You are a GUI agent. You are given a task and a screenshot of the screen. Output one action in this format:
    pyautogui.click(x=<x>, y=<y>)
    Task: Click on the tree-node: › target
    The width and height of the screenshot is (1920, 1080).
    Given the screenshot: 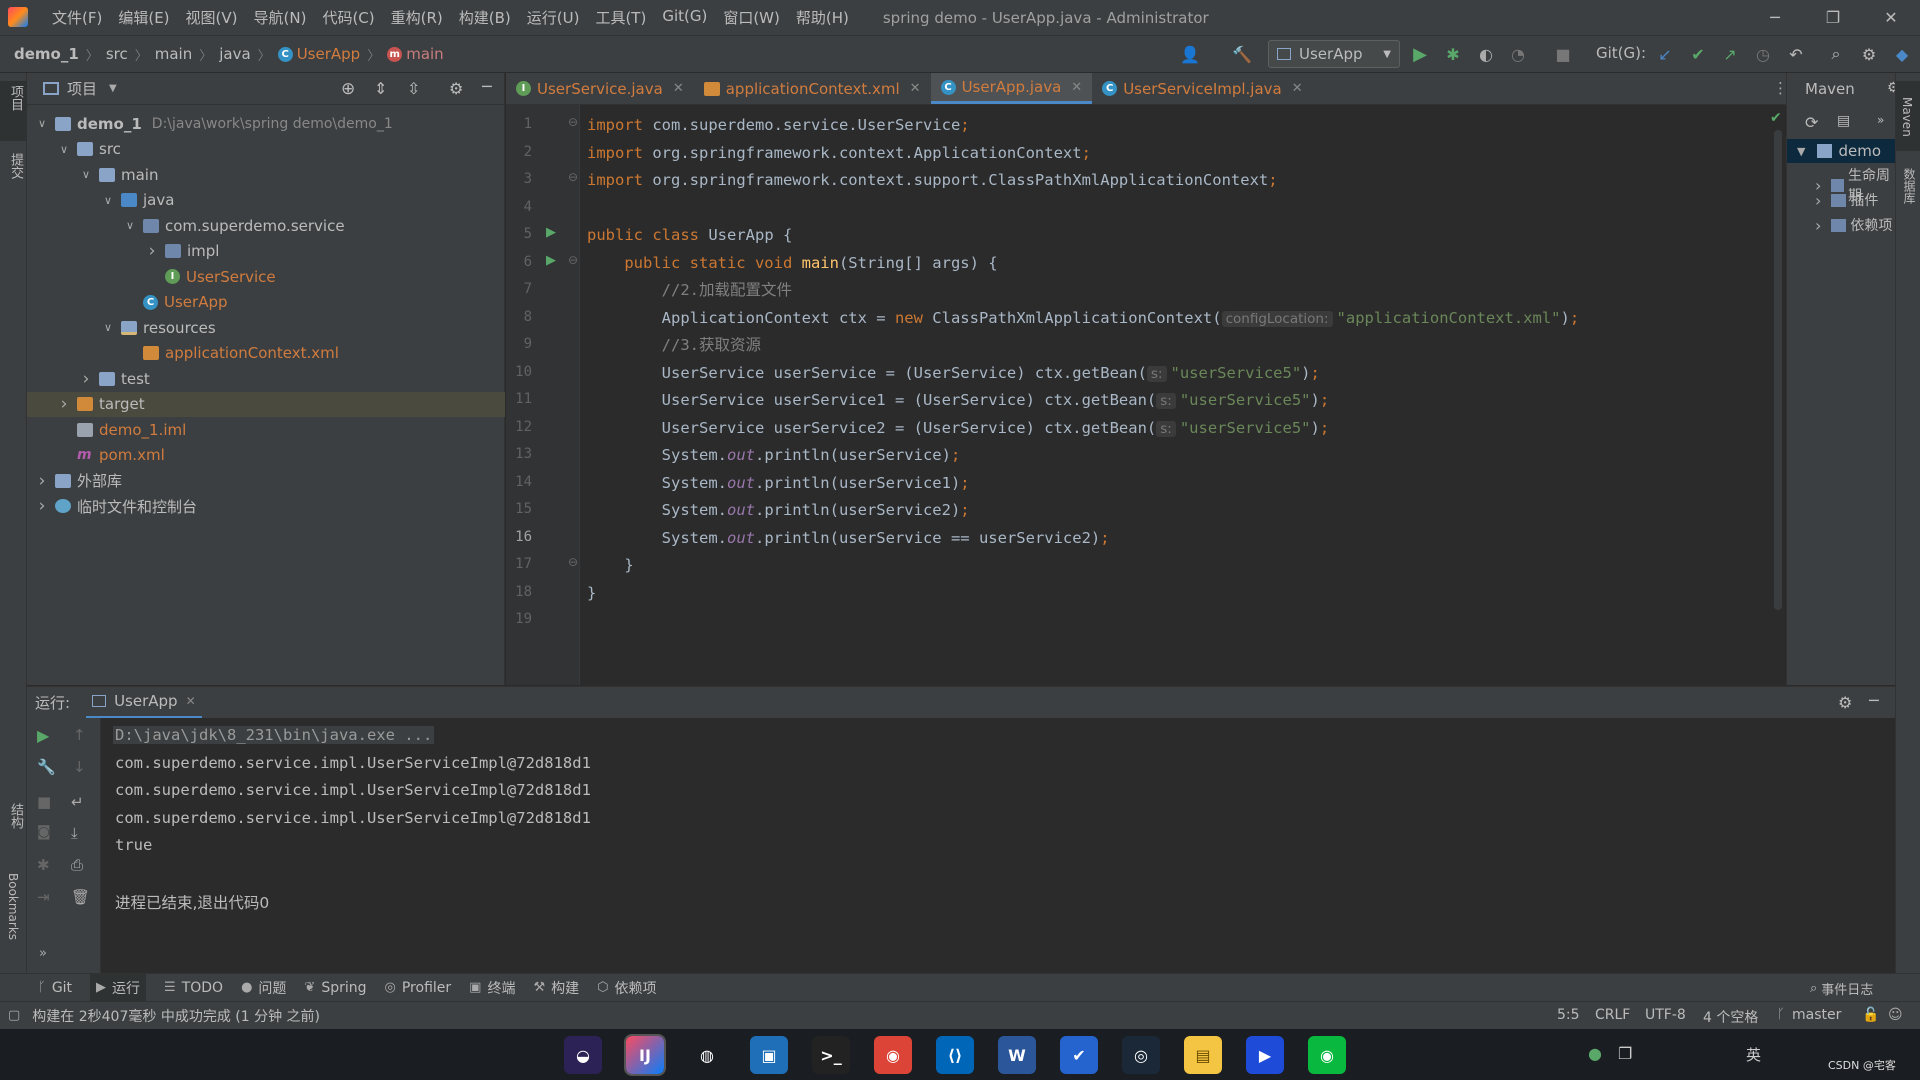 What is the action you would take?
    pyautogui.click(x=266, y=404)
    